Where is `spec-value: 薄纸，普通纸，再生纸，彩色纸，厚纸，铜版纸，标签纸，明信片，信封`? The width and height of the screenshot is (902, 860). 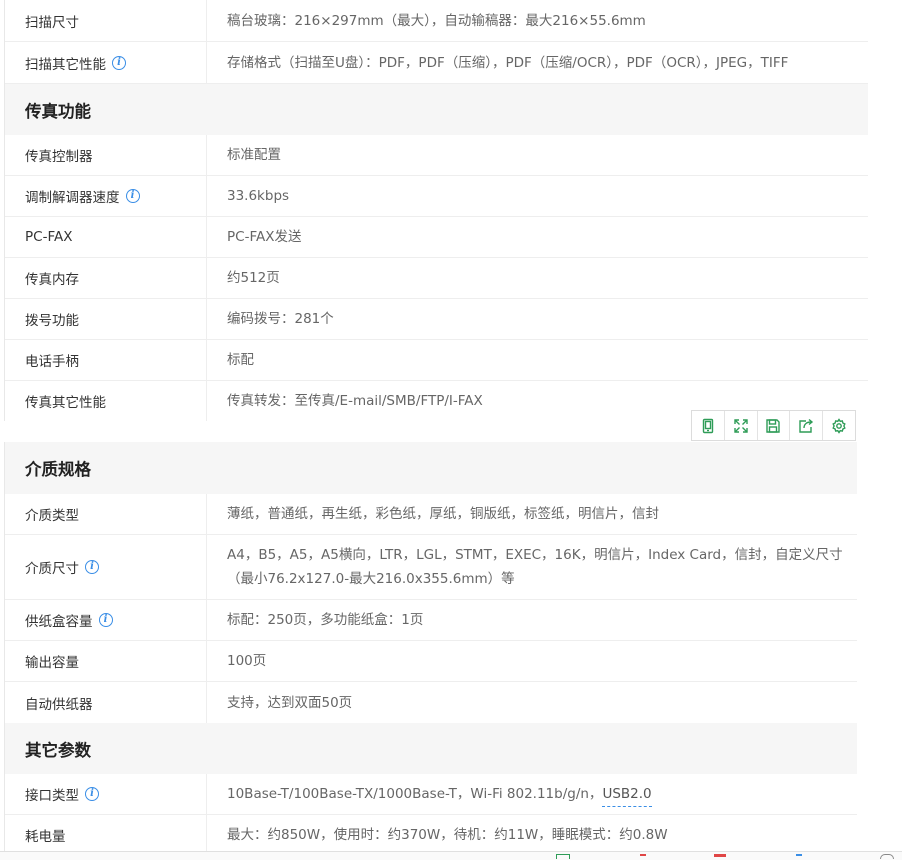
spec-value: 薄纸，普通纸，再生纸，彩色纸，厚纸，铜版纸，标签纸，明信片，信封 is located at coordinates (443, 514).